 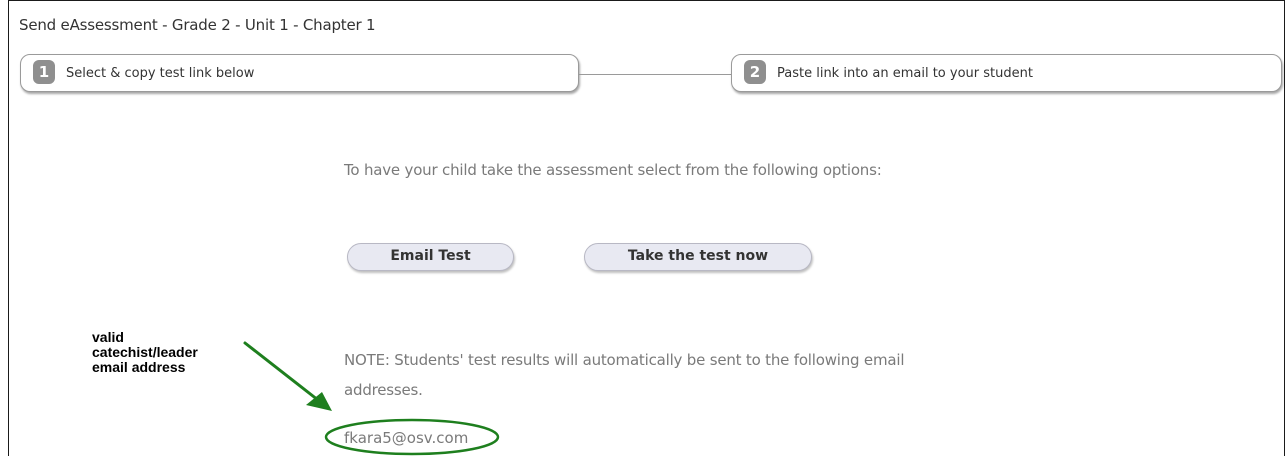 I want to click on email-test-button: Email Test, so click(x=430, y=257).